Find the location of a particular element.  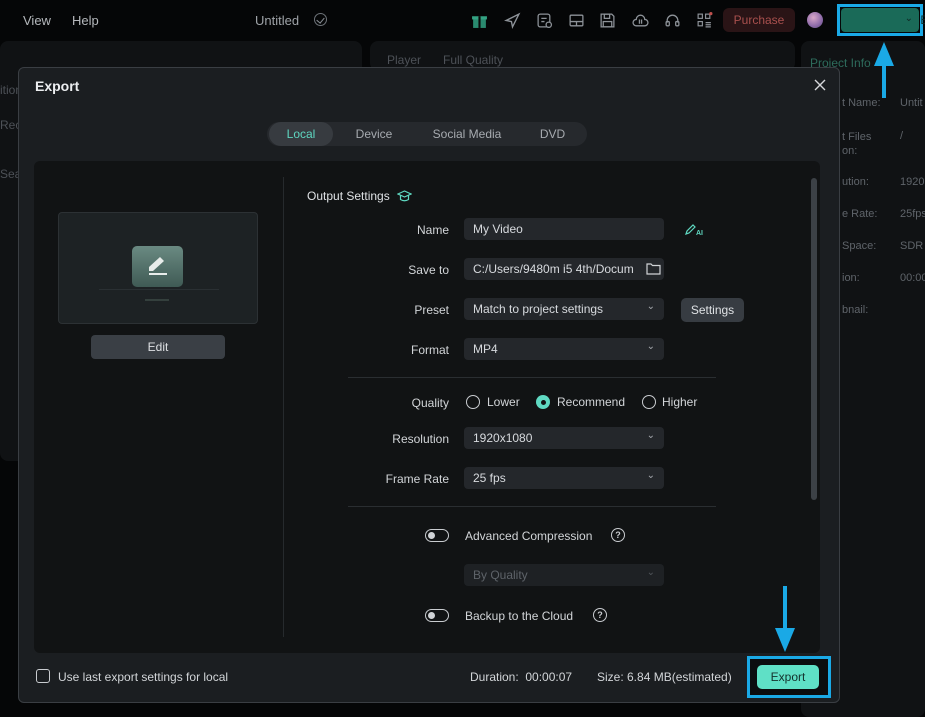

use-last-settings-checkbox is located at coordinates (43, 676).